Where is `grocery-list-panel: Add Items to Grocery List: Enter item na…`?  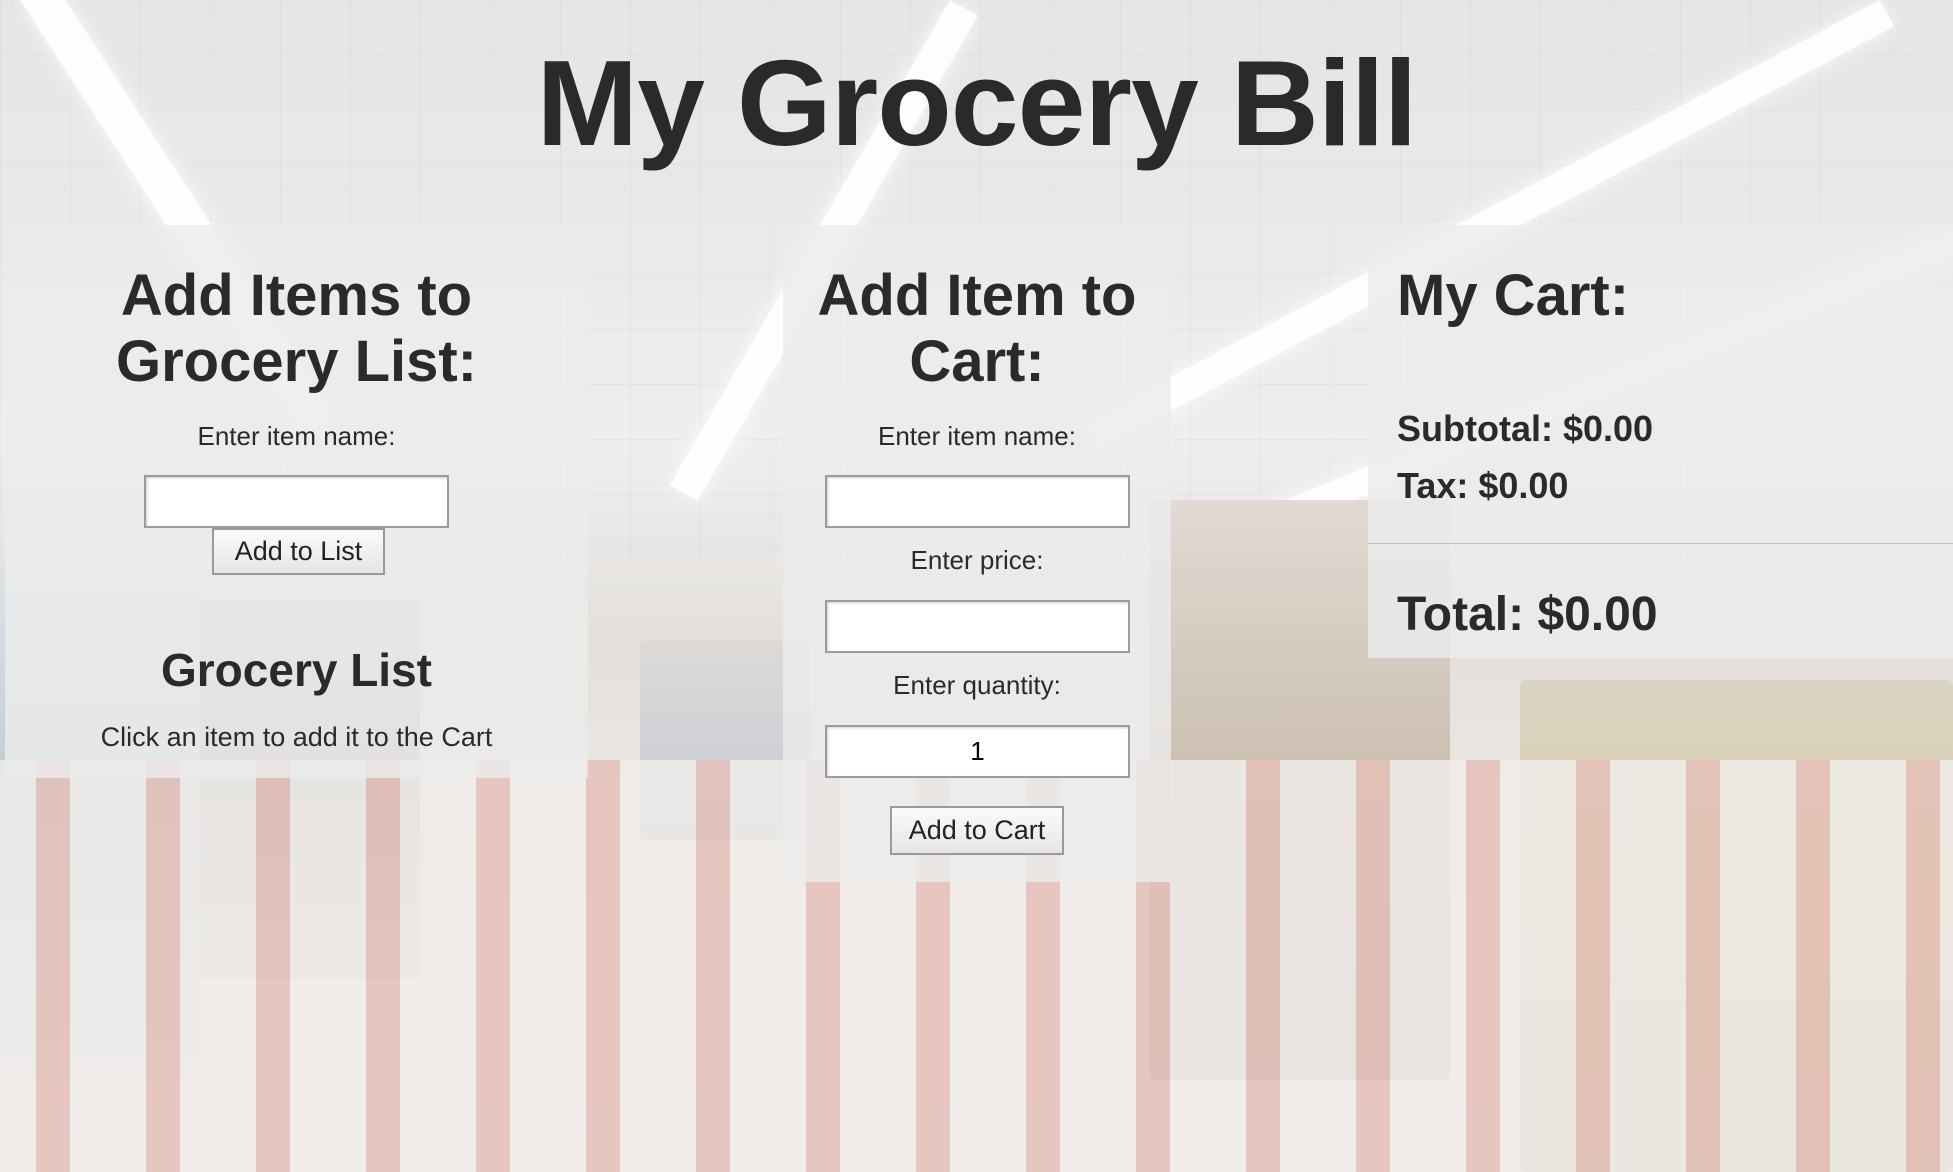 grocery-list-panel: Add Items to Grocery List: Enter item na… is located at coordinates (296, 501).